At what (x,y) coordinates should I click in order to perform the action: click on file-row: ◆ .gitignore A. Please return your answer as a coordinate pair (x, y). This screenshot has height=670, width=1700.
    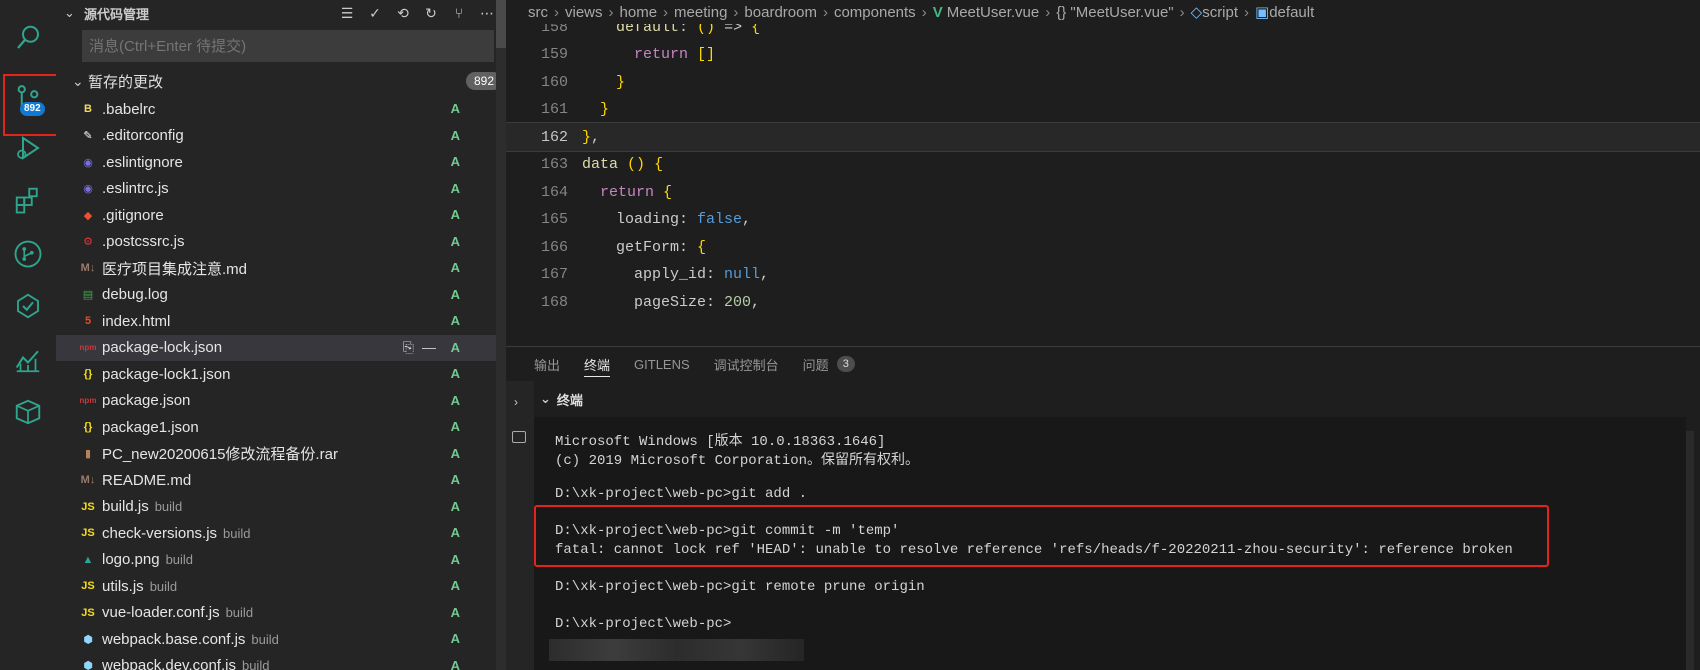
    Looking at the image, I should click on (281, 215).